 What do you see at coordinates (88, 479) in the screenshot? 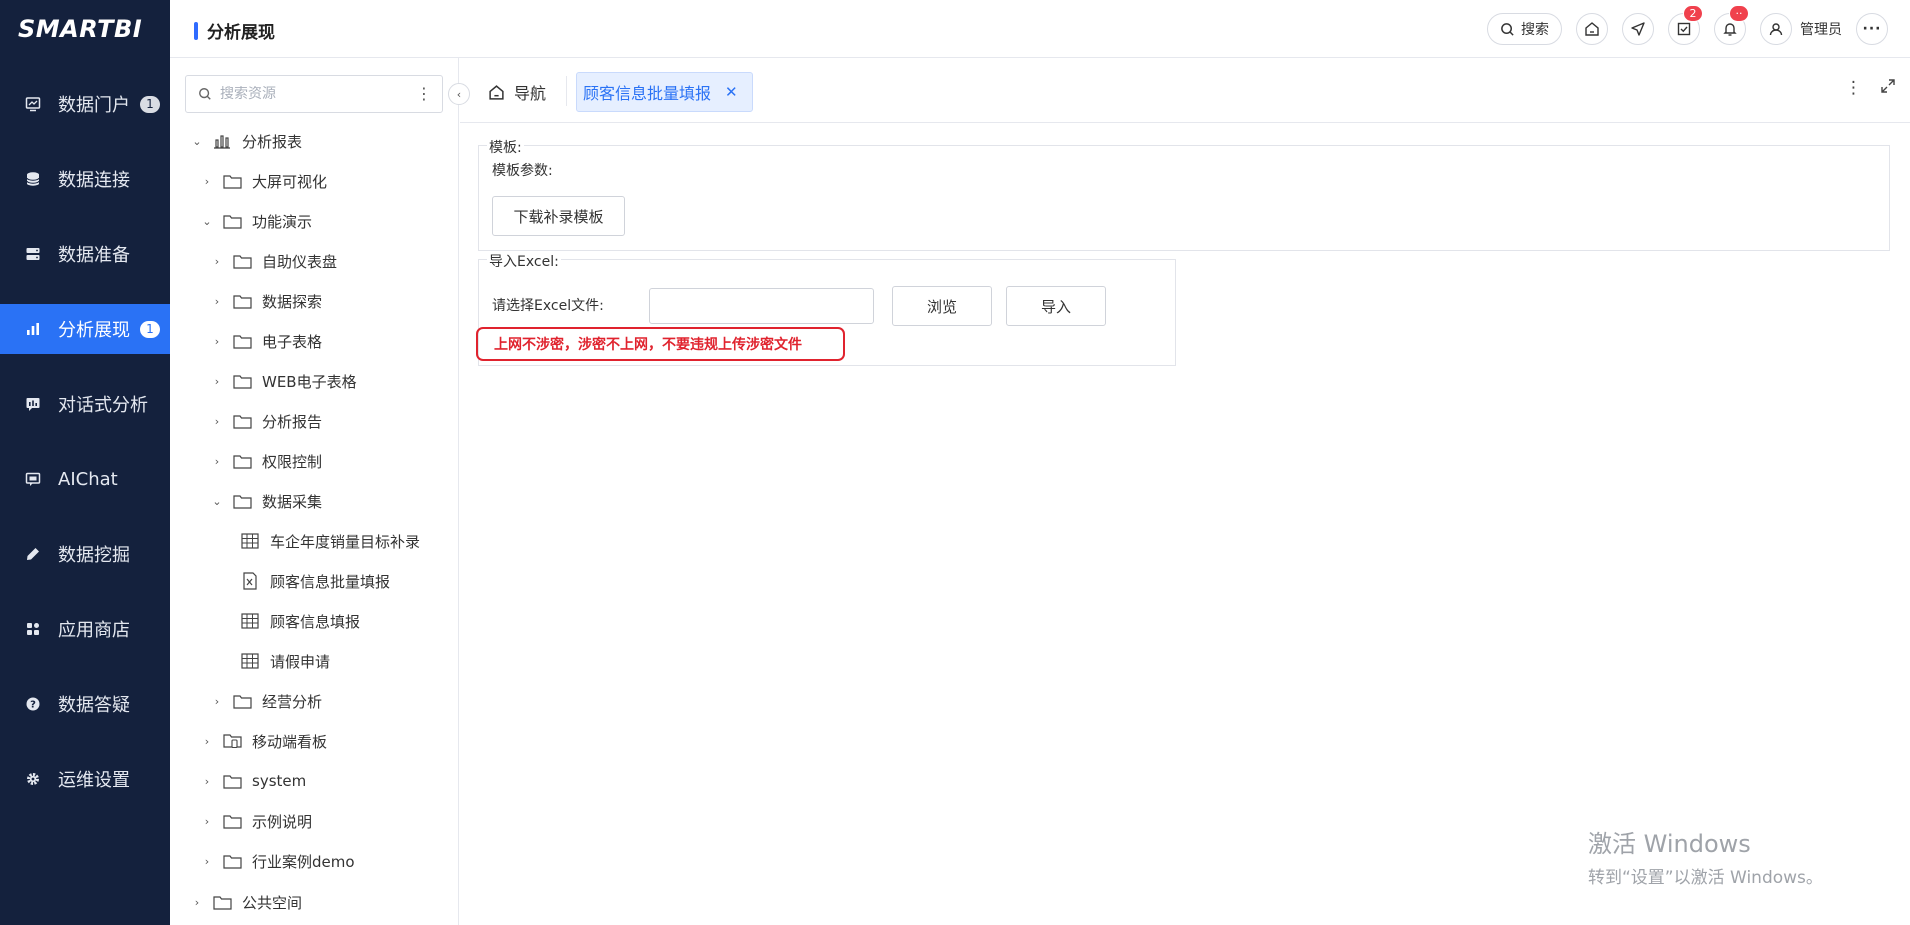
I see `nav-label: AIChat` at bounding box center [88, 479].